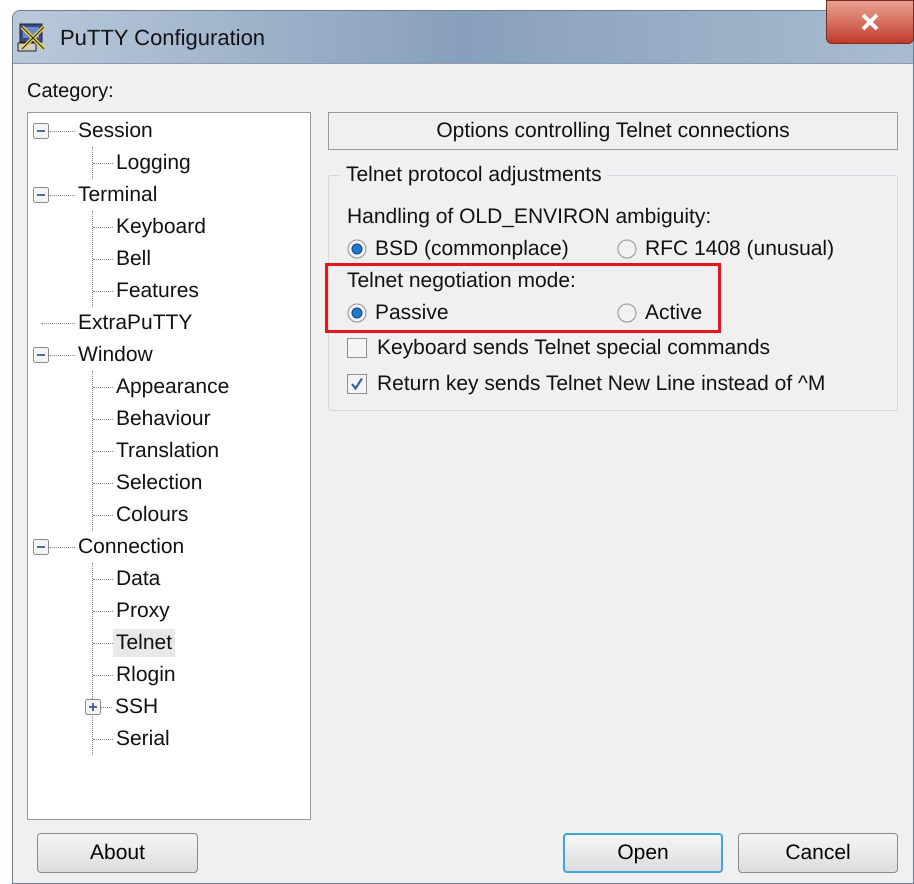 The image size is (914, 884). I want to click on tree-item: SSH, so click(137, 707).